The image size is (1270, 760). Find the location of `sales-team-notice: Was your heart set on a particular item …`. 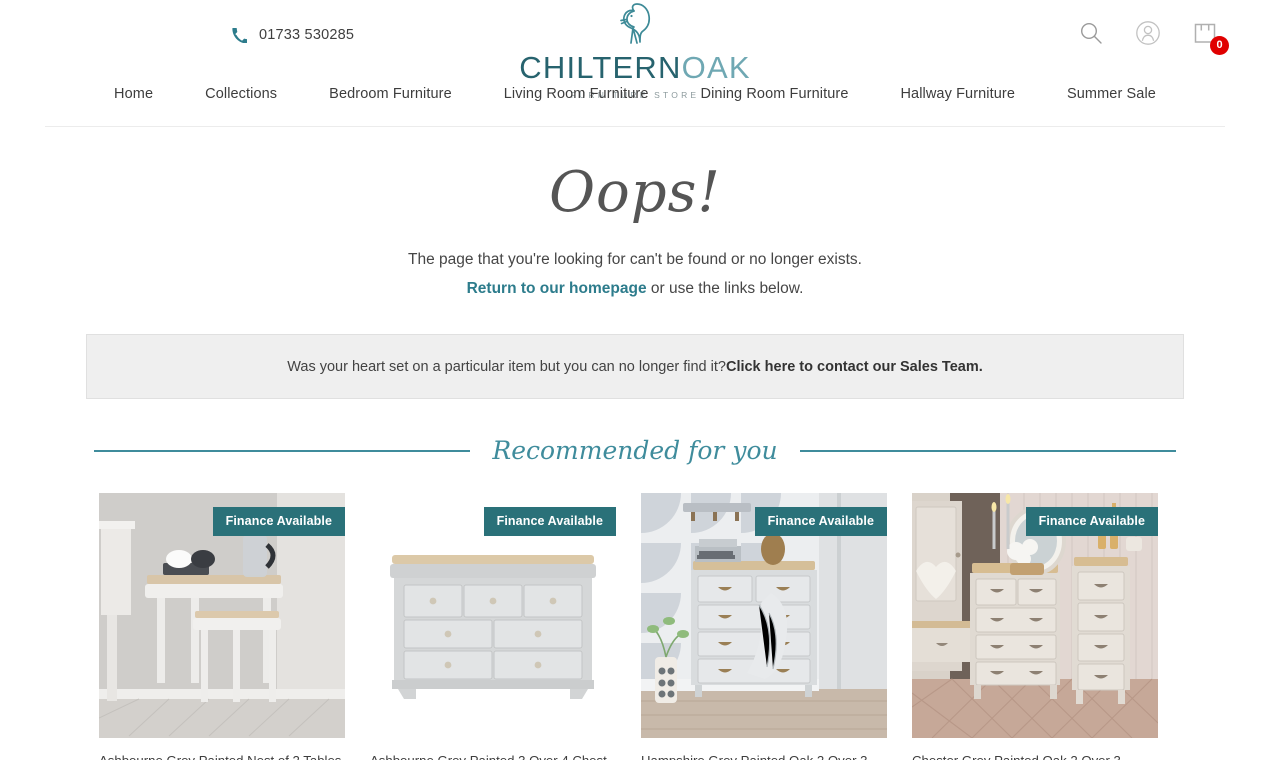

sales-team-notice: Was your heart set on a particular item … is located at coordinates (635, 366).